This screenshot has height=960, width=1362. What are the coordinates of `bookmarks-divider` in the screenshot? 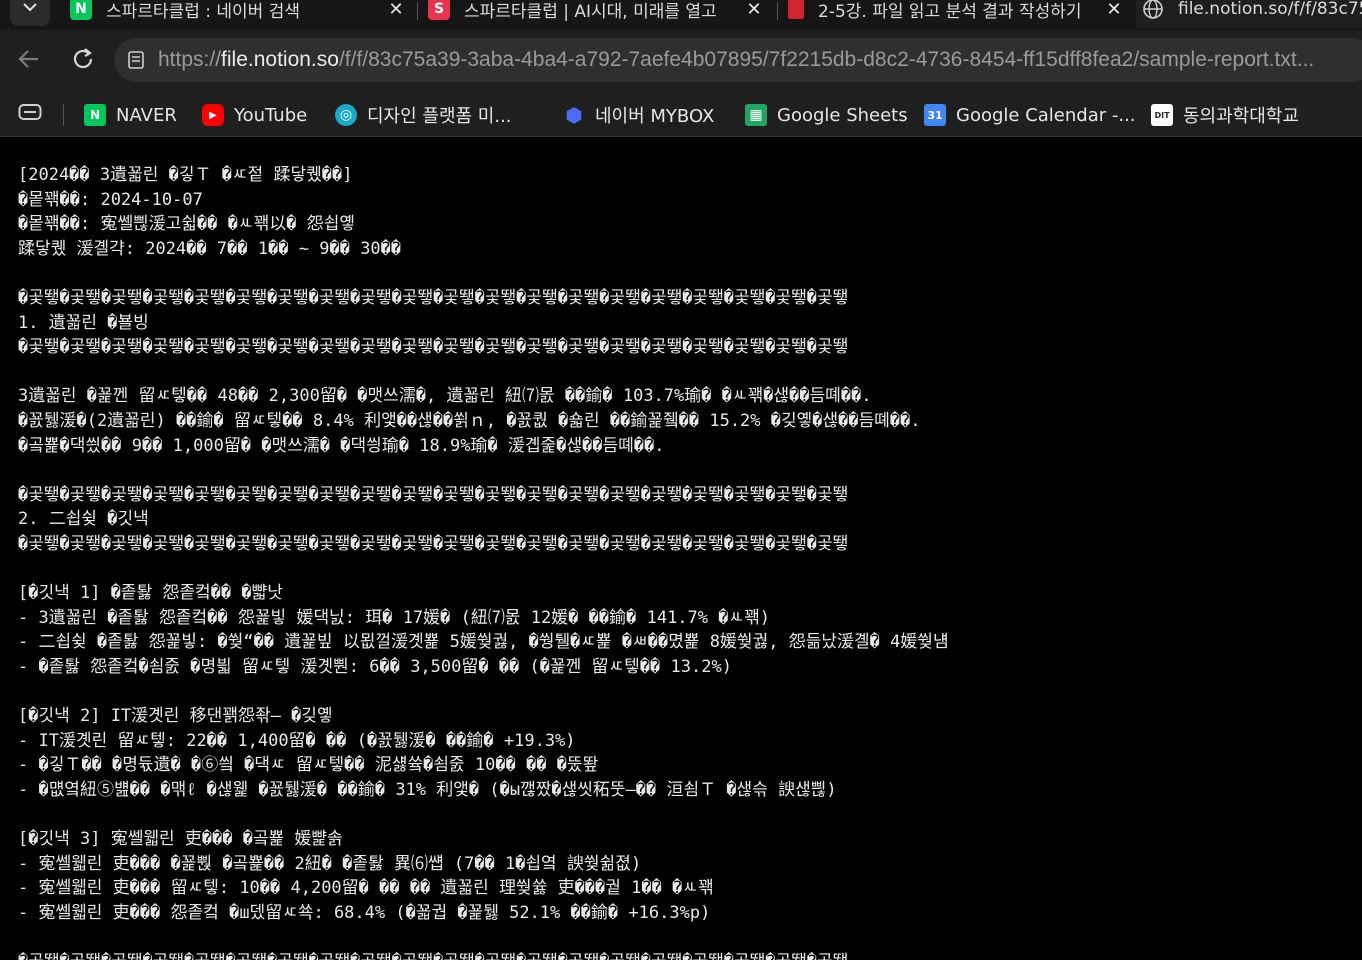 It's located at (63, 115).